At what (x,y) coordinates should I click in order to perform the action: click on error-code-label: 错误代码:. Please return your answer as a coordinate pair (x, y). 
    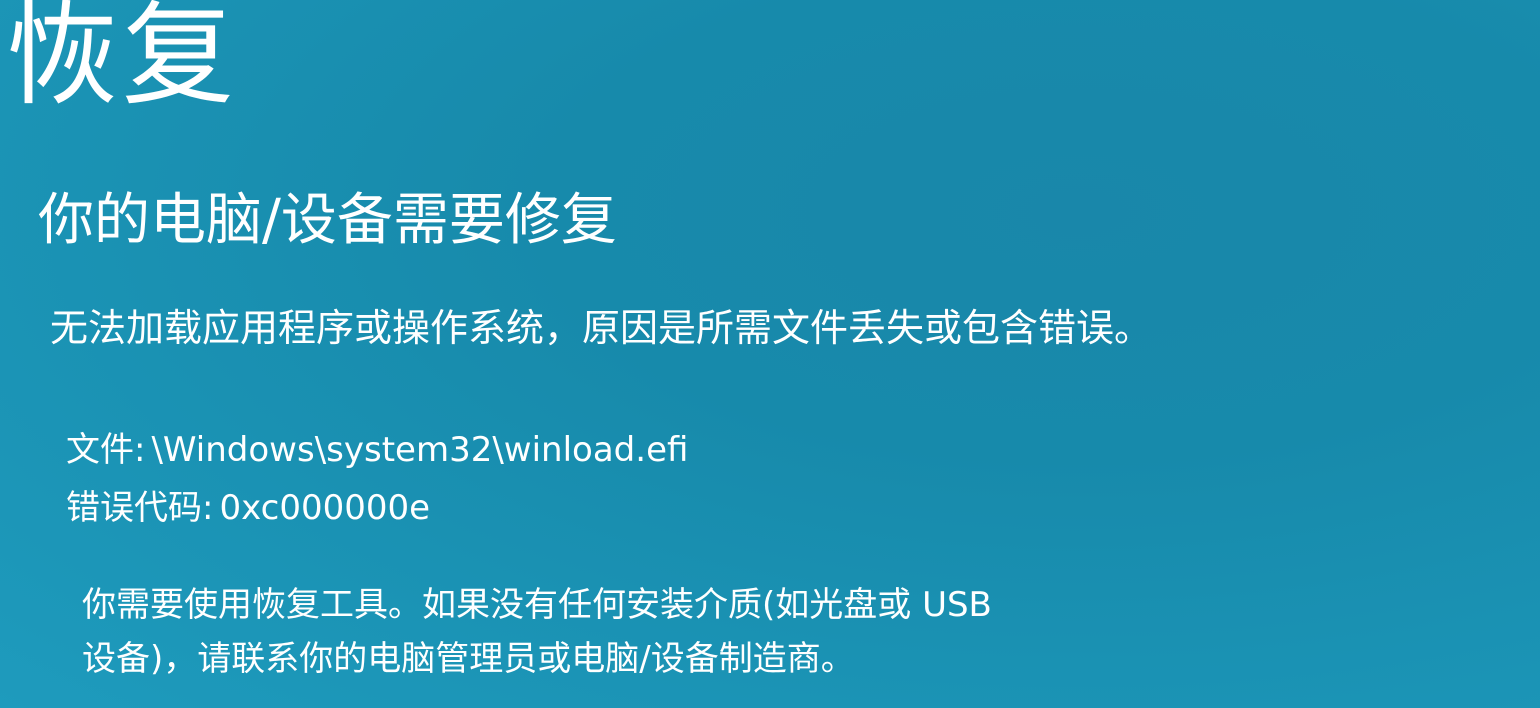
    Looking at the image, I should click on (140, 508).